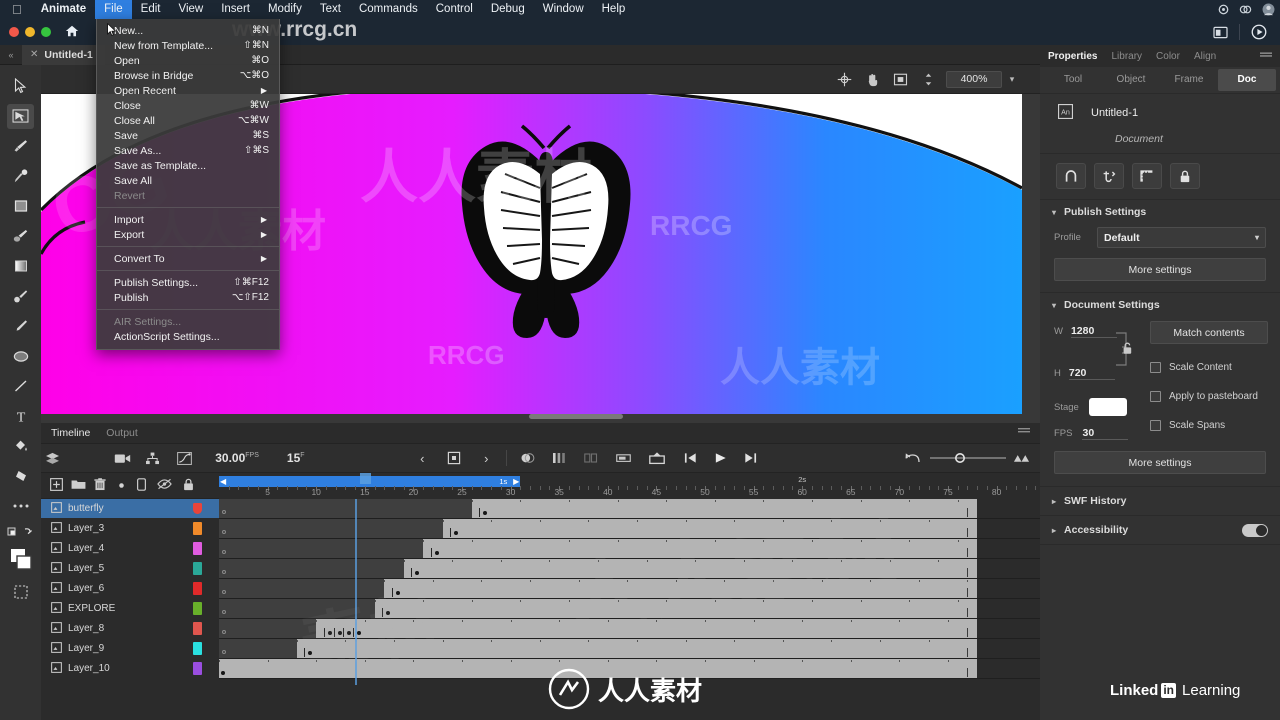 This screenshot has height=720, width=1280. Describe the element at coordinates (188, 258) in the screenshot. I see `menu-item-convert-to: Convert To ▶` at that location.